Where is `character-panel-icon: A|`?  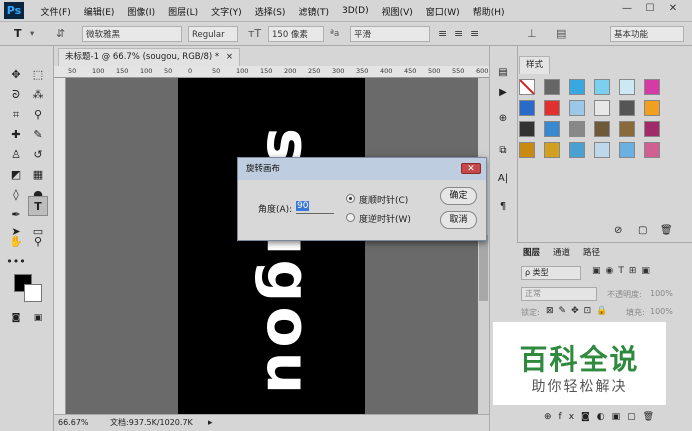 character-panel-icon: A| is located at coordinates (503, 179).